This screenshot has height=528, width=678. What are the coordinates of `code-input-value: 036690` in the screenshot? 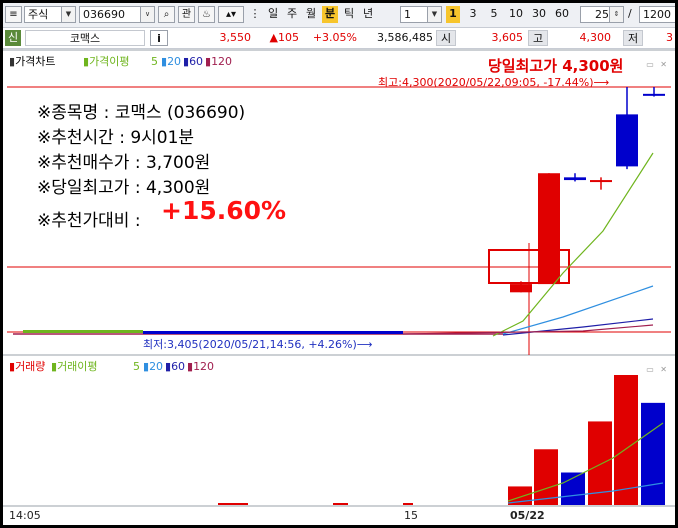 It's located at (104, 14).